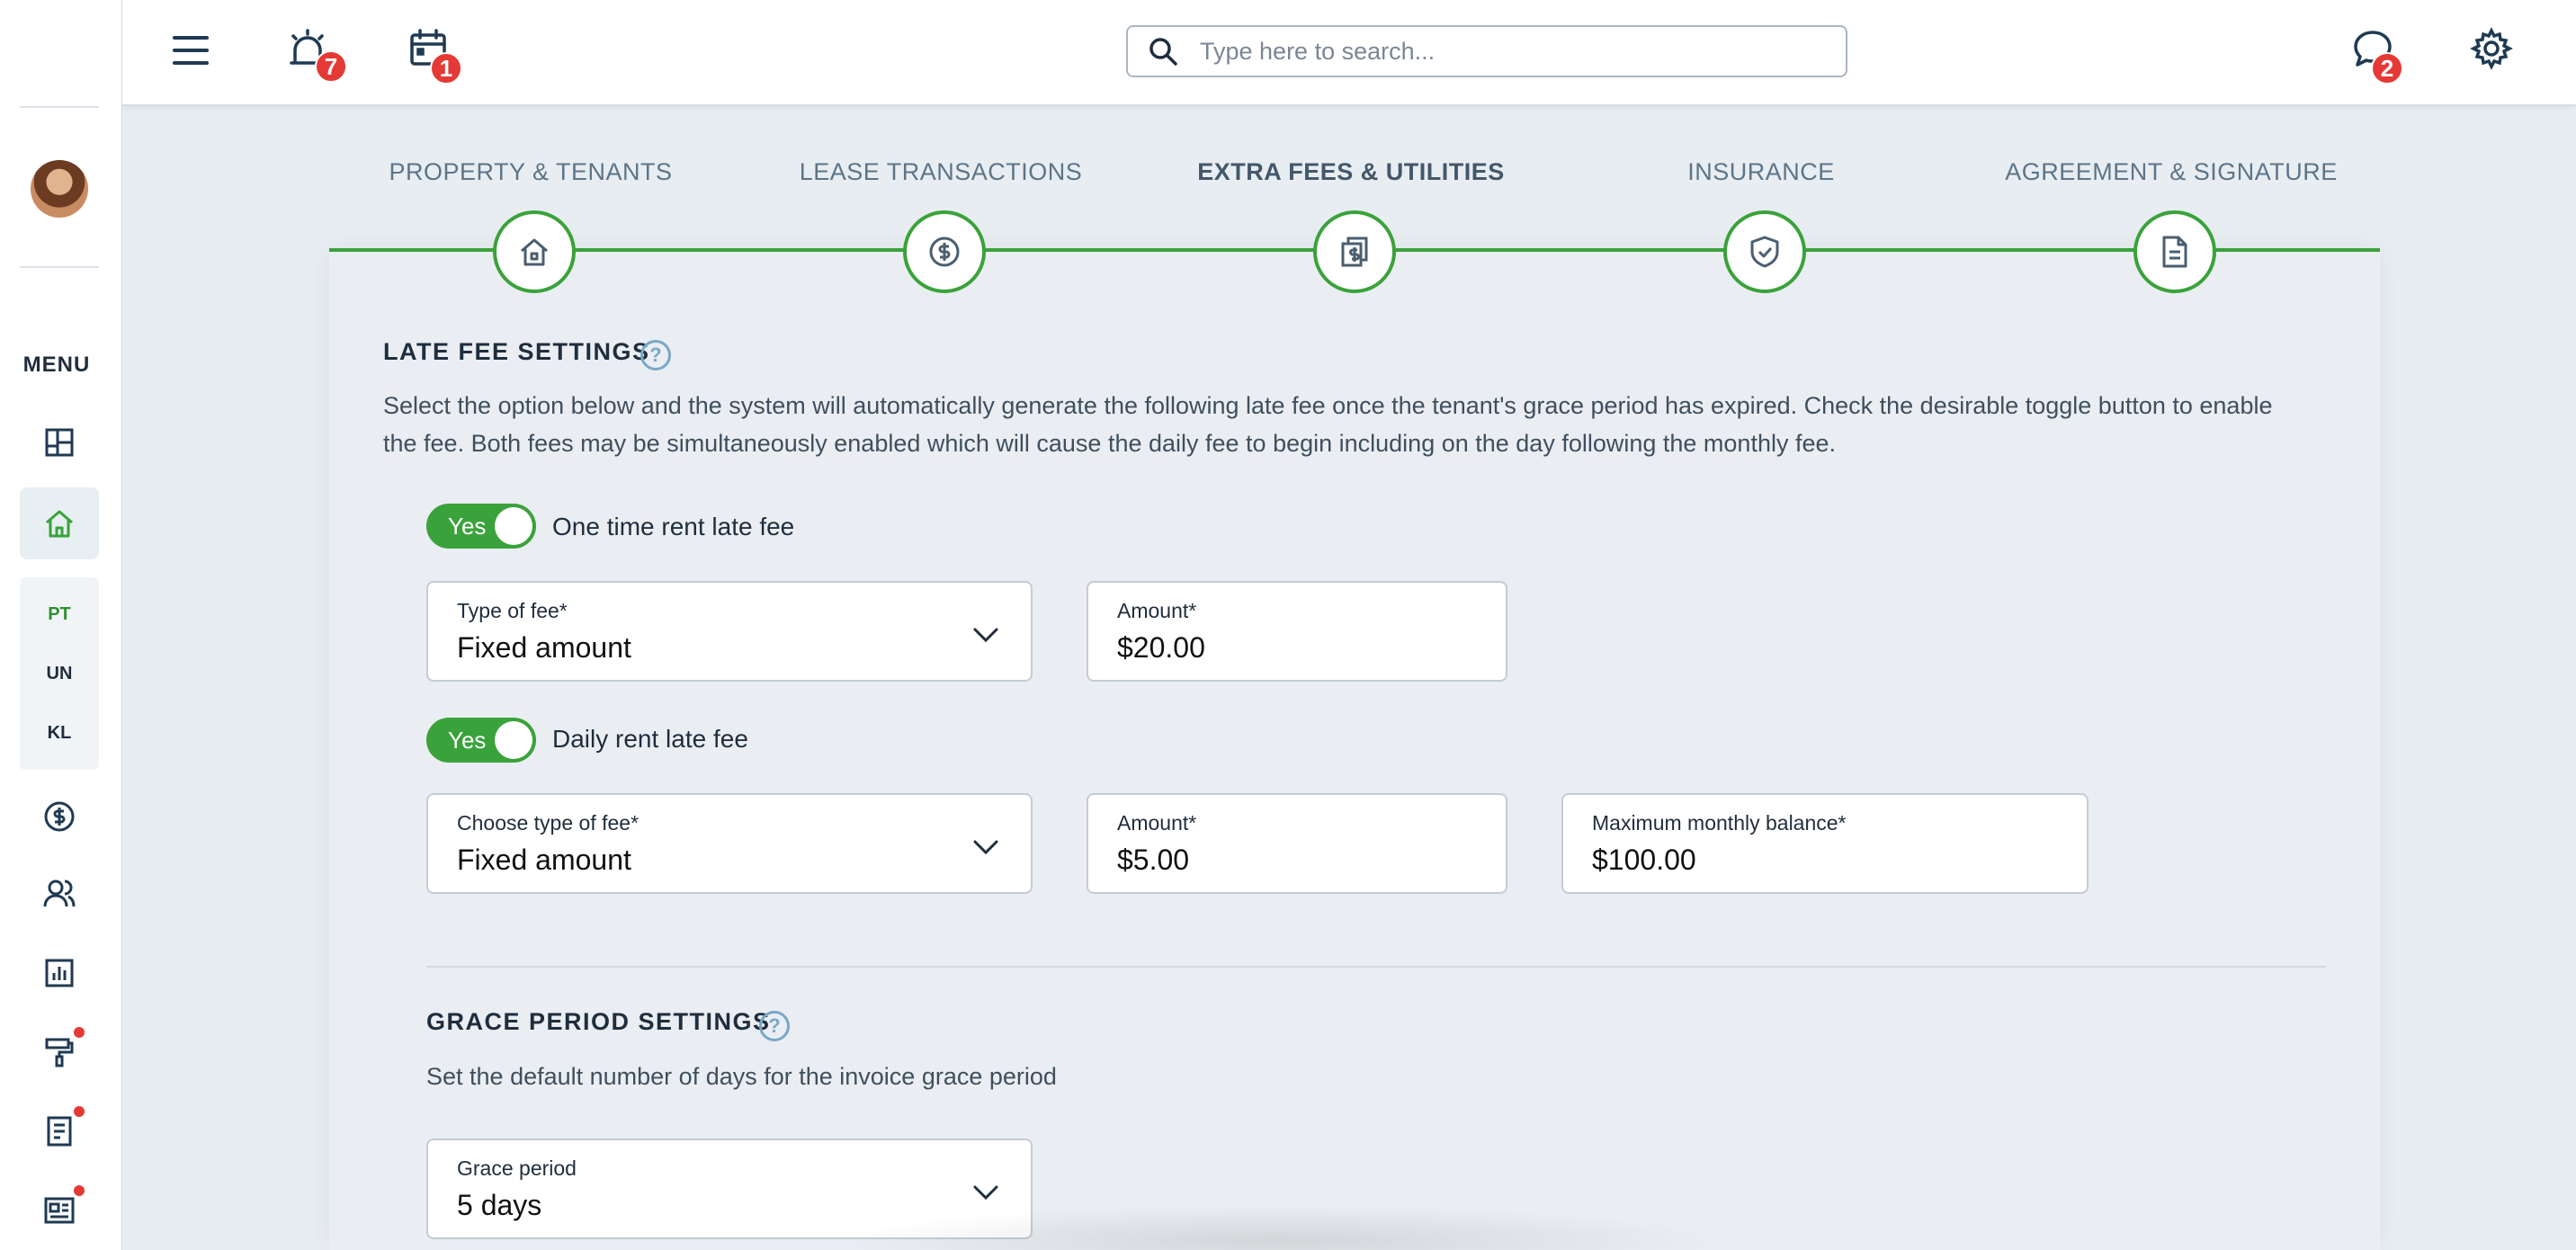 The width and height of the screenshot is (2576, 1250). I want to click on step-agreement-signature, so click(2174, 251).